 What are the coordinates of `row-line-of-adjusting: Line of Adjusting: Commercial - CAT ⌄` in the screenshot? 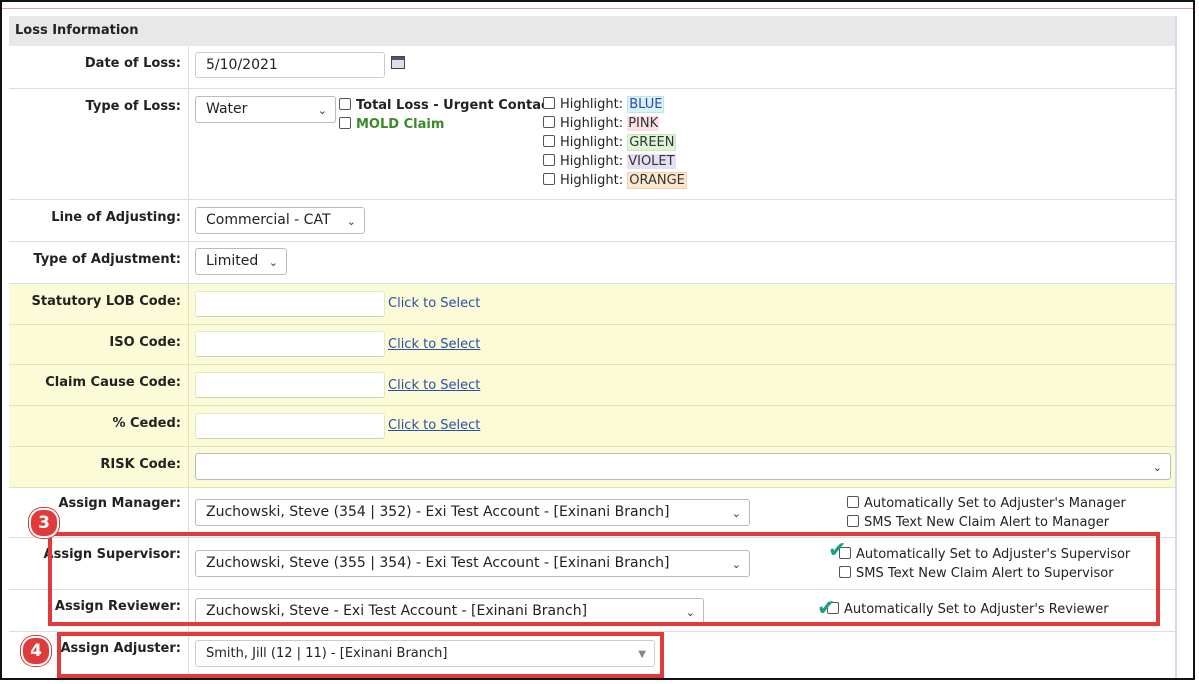 It's located at (592, 221).